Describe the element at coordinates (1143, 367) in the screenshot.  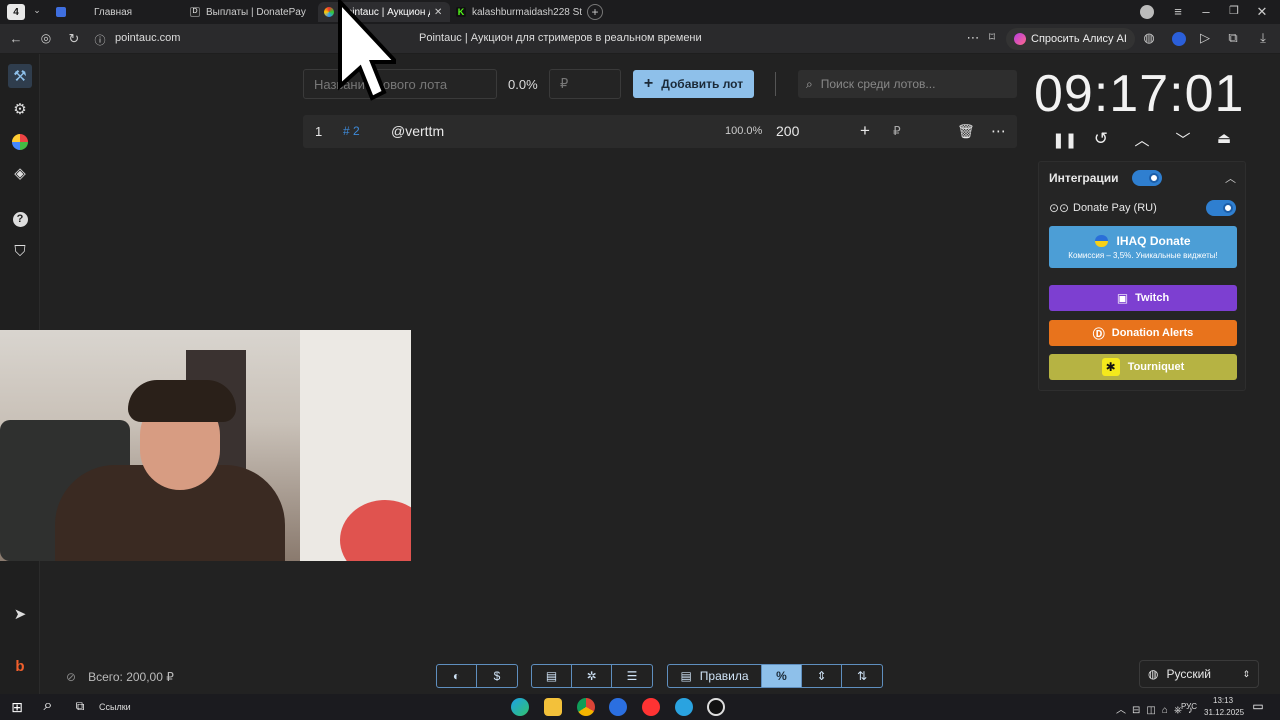
I see `tourniquet-button: ✱ Tourniquet` at that location.